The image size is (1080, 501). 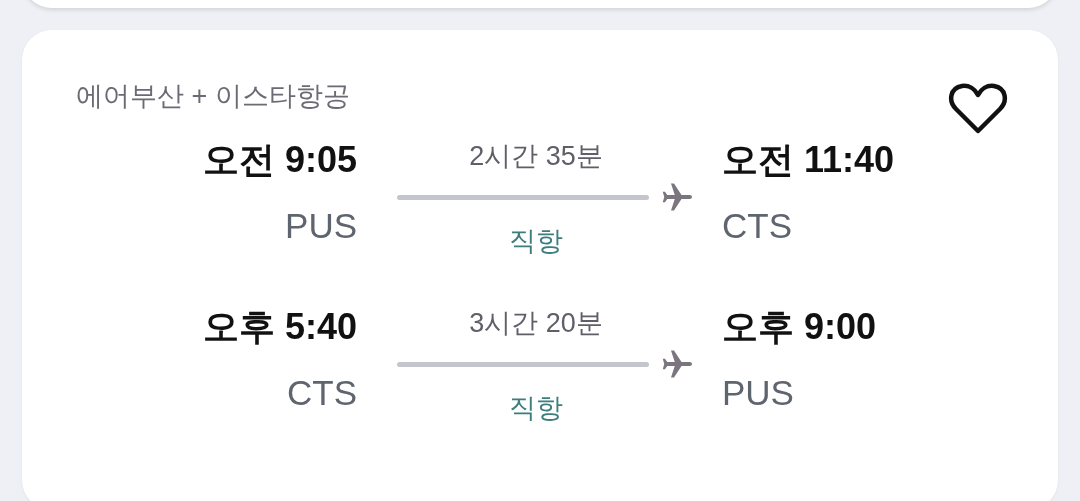 What do you see at coordinates (758, 393) in the screenshot?
I see `arrival-airport: PUS` at bounding box center [758, 393].